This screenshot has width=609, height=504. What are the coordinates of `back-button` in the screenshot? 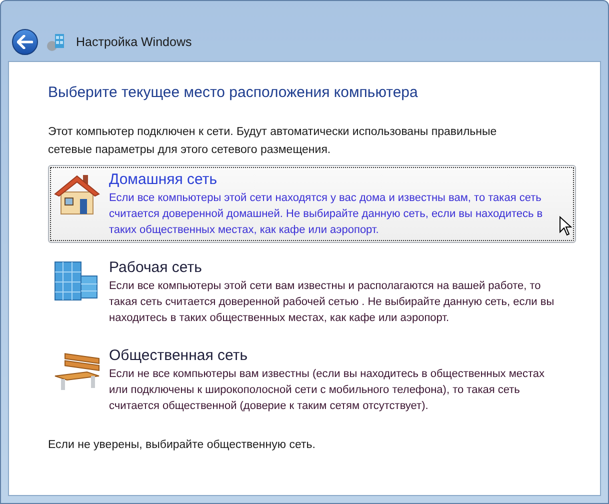 It's located at (25, 42).